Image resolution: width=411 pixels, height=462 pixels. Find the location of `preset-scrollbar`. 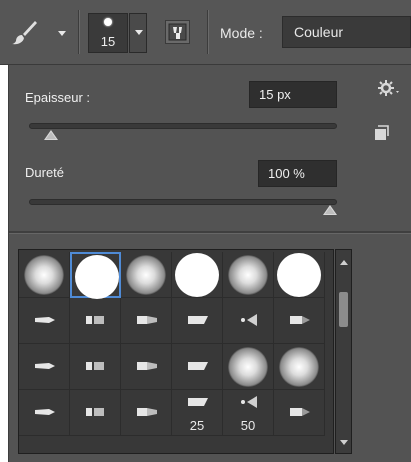

preset-scrollbar is located at coordinates (343, 351).